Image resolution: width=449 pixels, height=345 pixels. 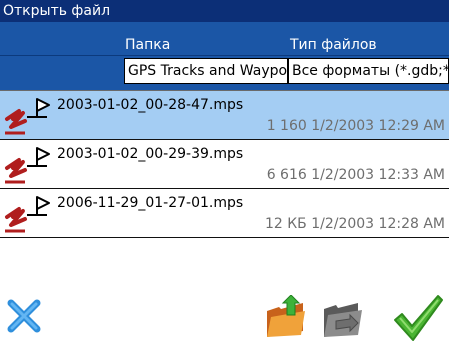 I want to click on folder-icon, so click(x=343, y=320).